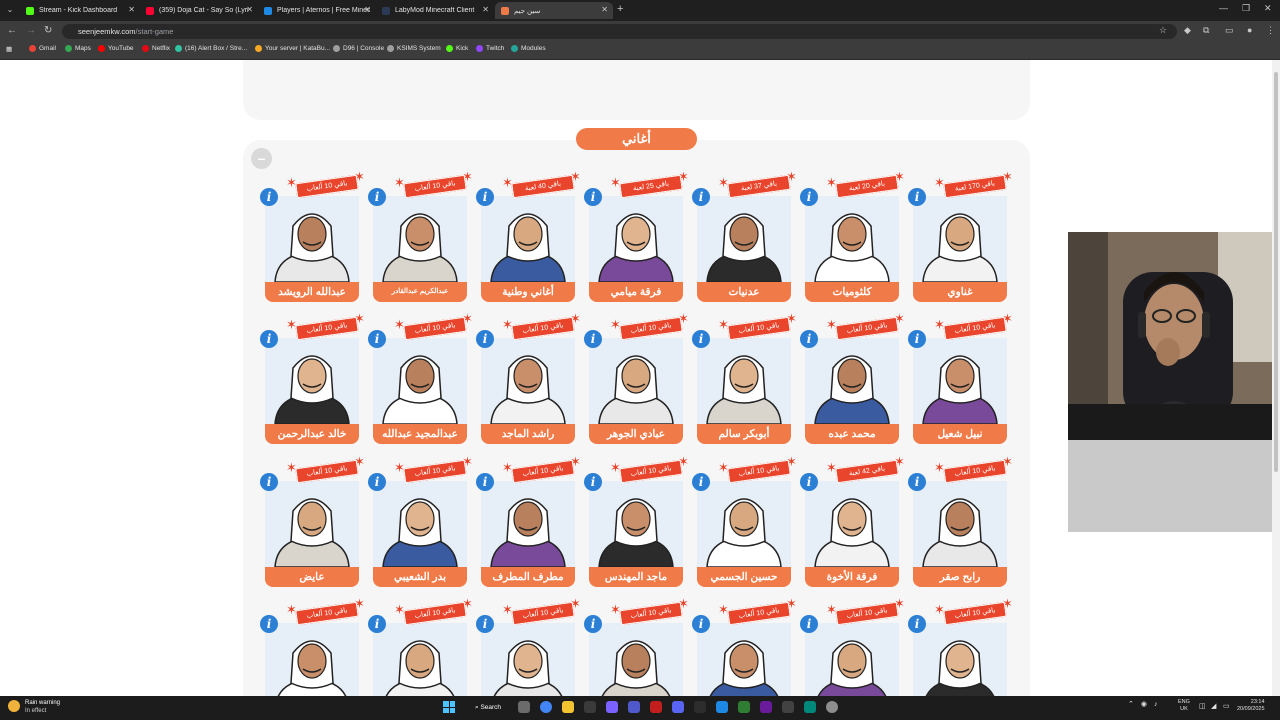 The height and width of the screenshot is (720, 1280). I want to click on store-icon, so click(590, 707).